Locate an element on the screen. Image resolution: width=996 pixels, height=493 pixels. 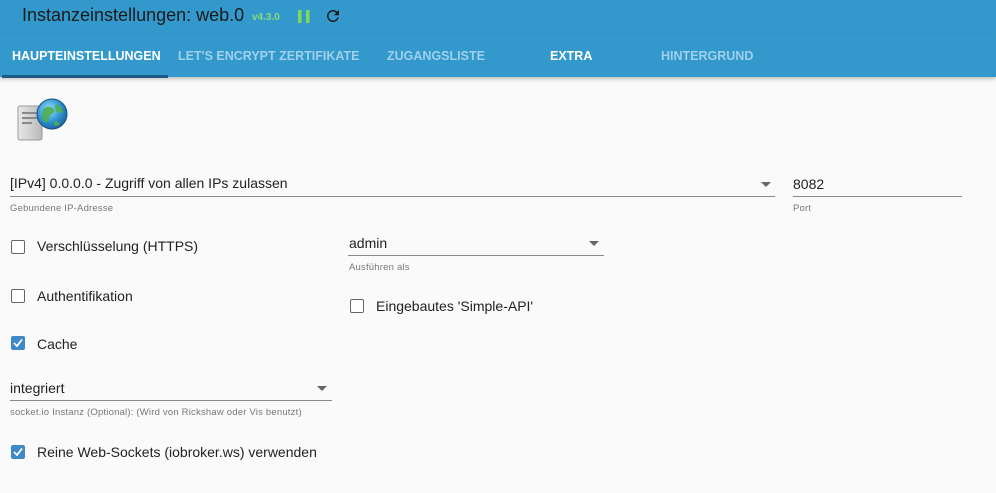
web-server-icon is located at coordinates (42, 119).